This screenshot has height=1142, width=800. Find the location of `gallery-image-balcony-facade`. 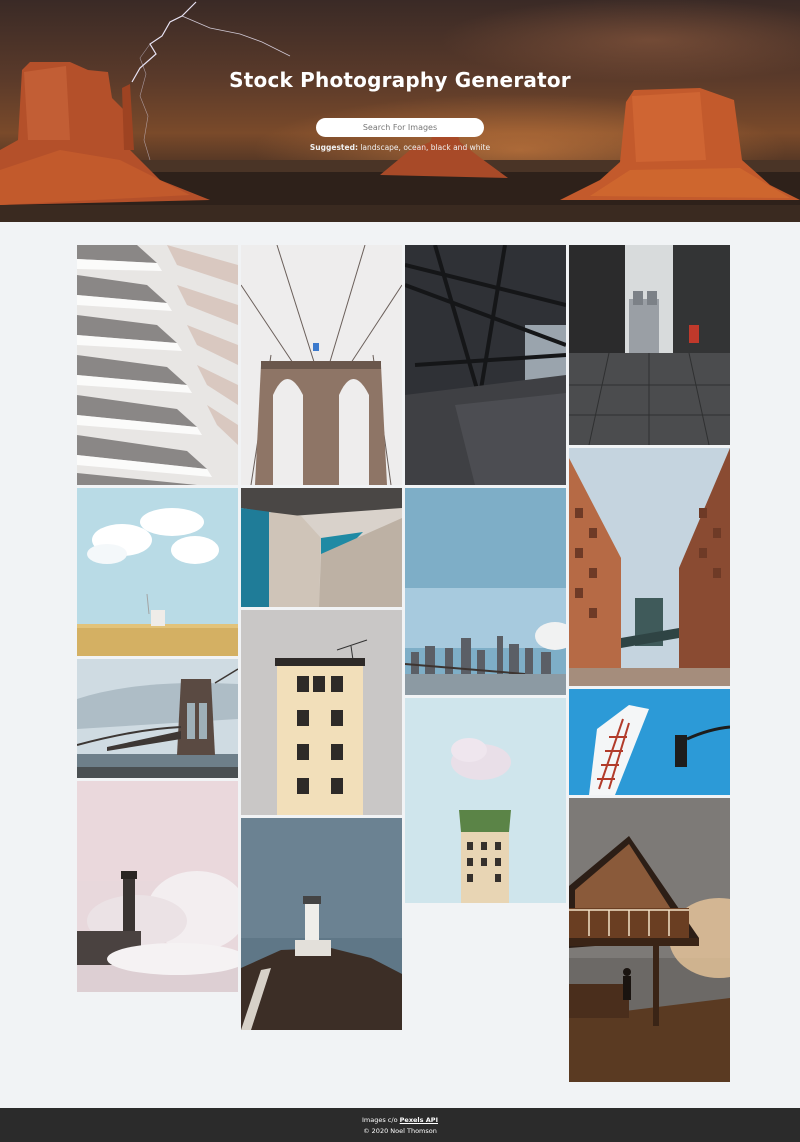

gallery-image-balcony-facade is located at coordinates (157, 365).